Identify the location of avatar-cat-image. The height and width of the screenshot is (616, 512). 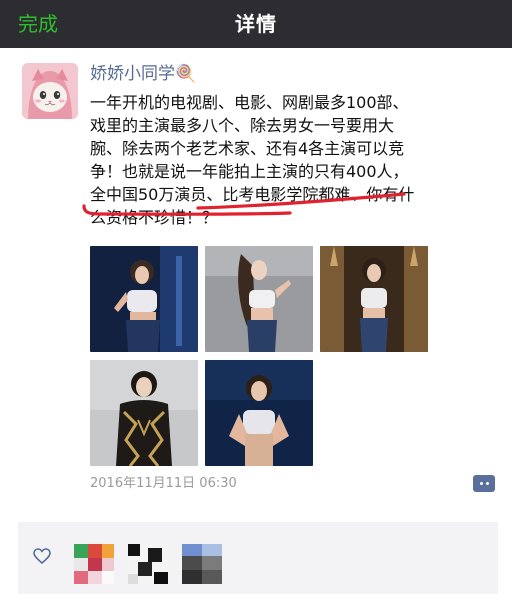
(50, 91).